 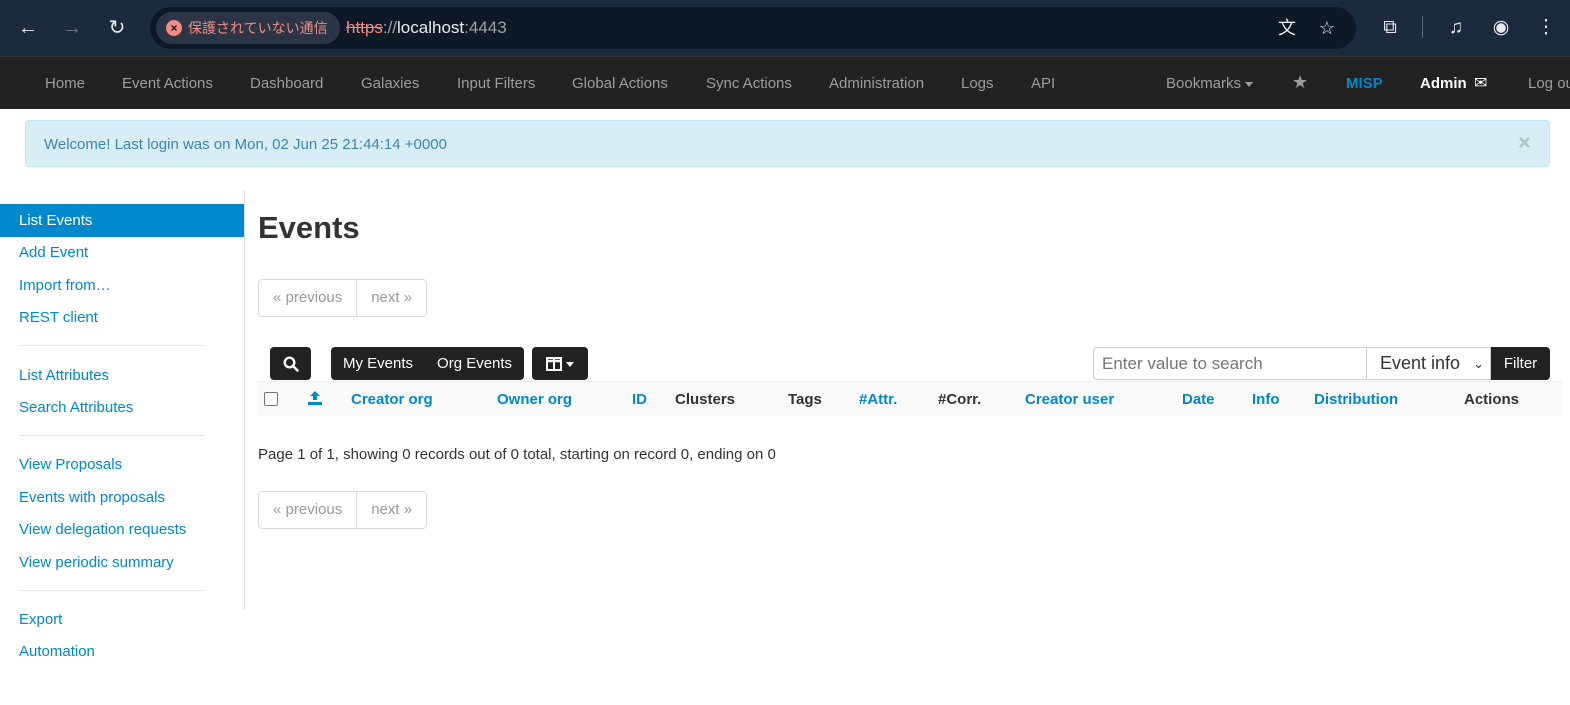 I want to click on url-text: https://localhost:4443, so click(x=426, y=28).